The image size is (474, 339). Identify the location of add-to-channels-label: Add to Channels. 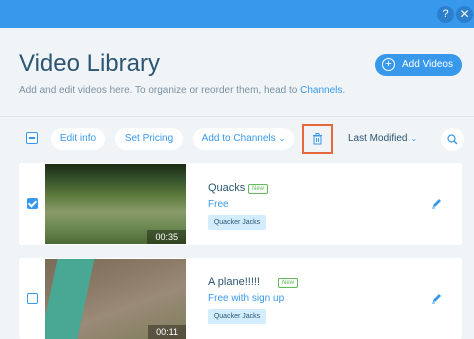
(238, 138).